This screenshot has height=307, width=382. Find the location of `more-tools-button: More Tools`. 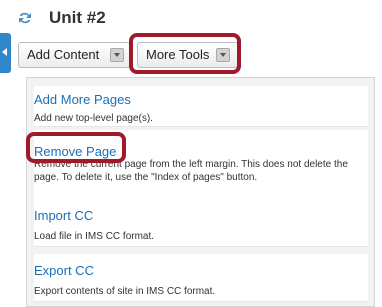

more-tools-button: More Tools is located at coordinates (187, 55).